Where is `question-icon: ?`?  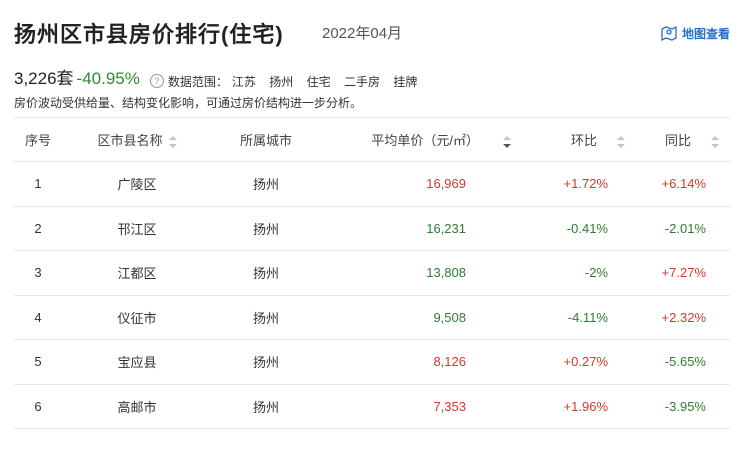 question-icon: ? is located at coordinates (156, 81).